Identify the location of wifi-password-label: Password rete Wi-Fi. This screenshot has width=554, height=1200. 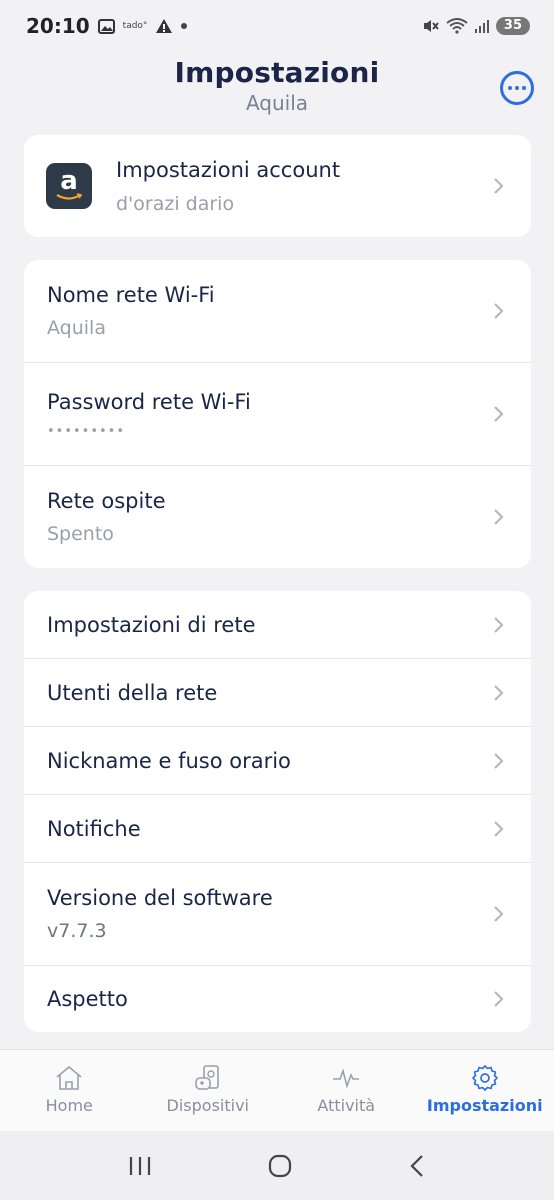
(149, 401).